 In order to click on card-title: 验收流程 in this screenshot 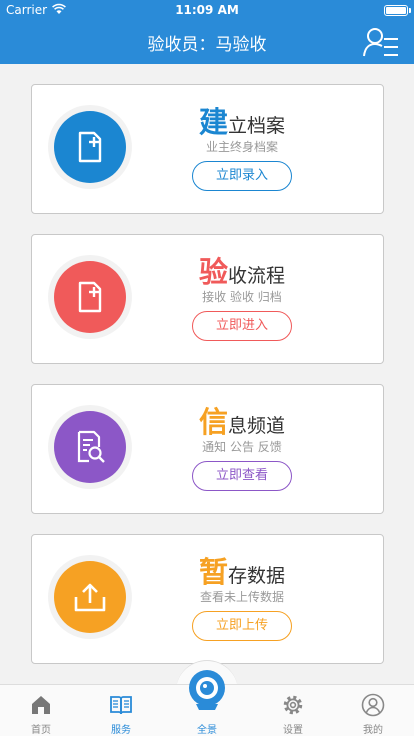, I will do `click(242, 270)`.